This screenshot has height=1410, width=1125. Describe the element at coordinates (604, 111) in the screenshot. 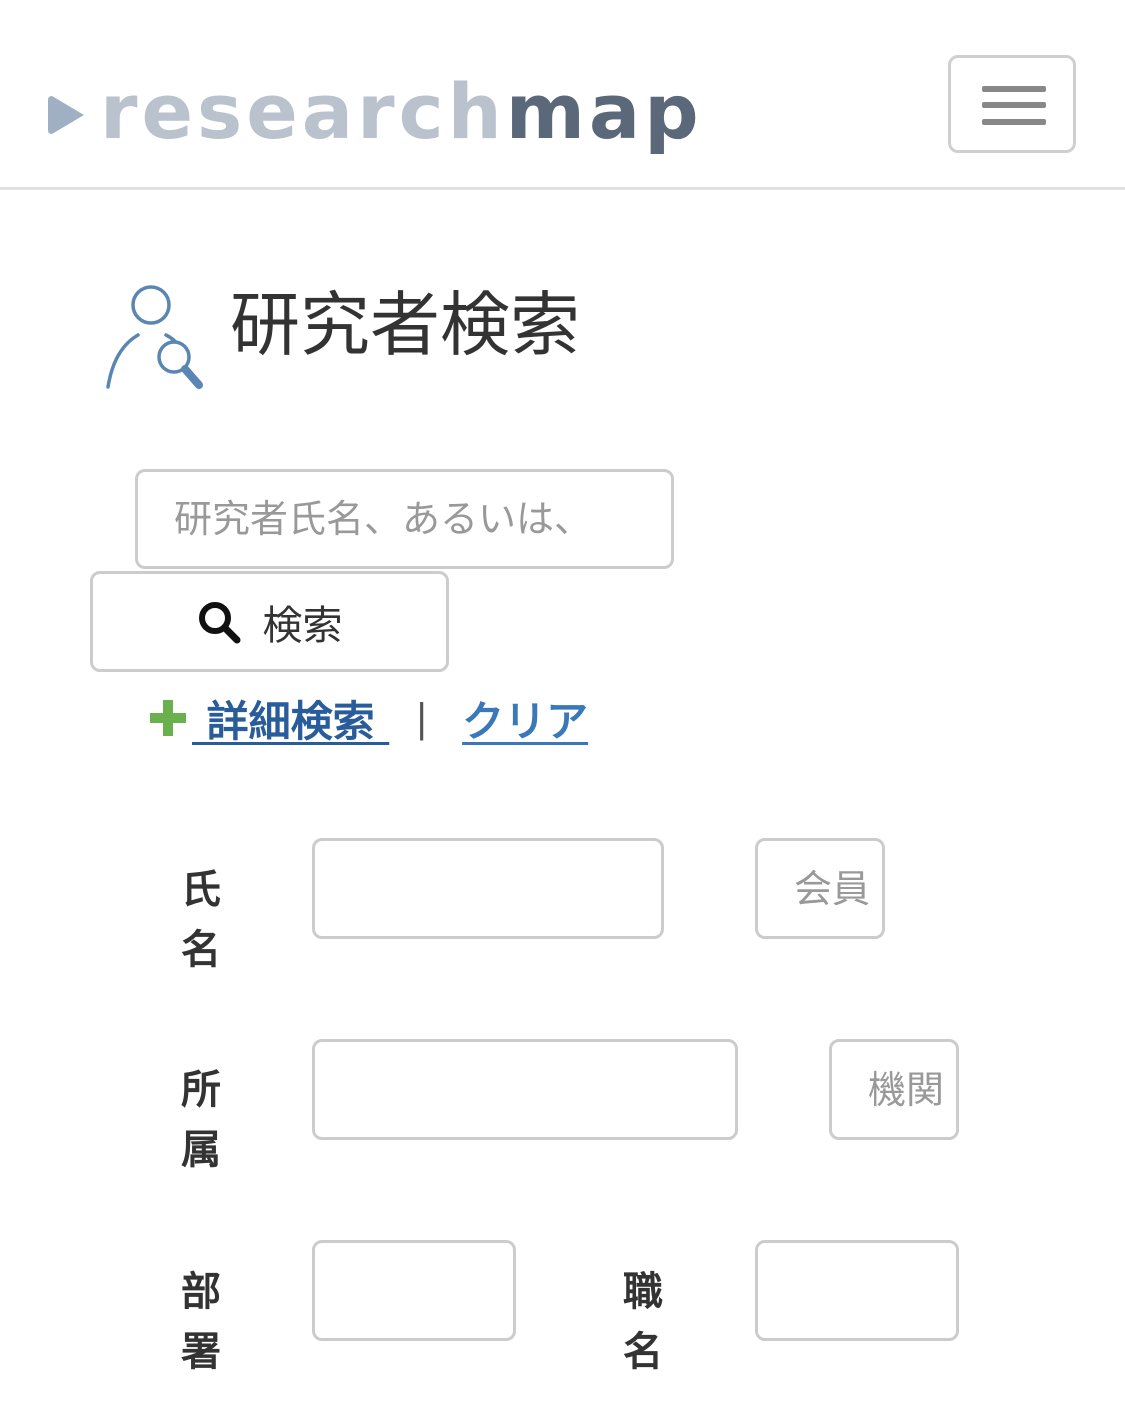

I see `logo-text-map: map` at that location.